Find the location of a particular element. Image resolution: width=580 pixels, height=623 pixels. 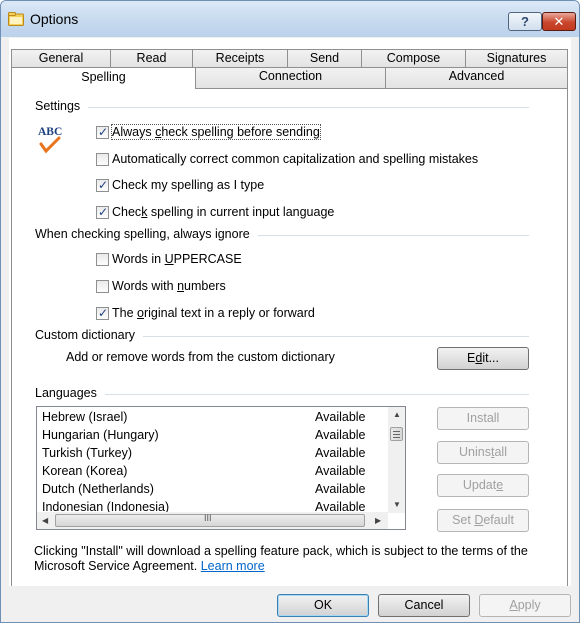

help-icon: ? is located at coordinates (525, 21).